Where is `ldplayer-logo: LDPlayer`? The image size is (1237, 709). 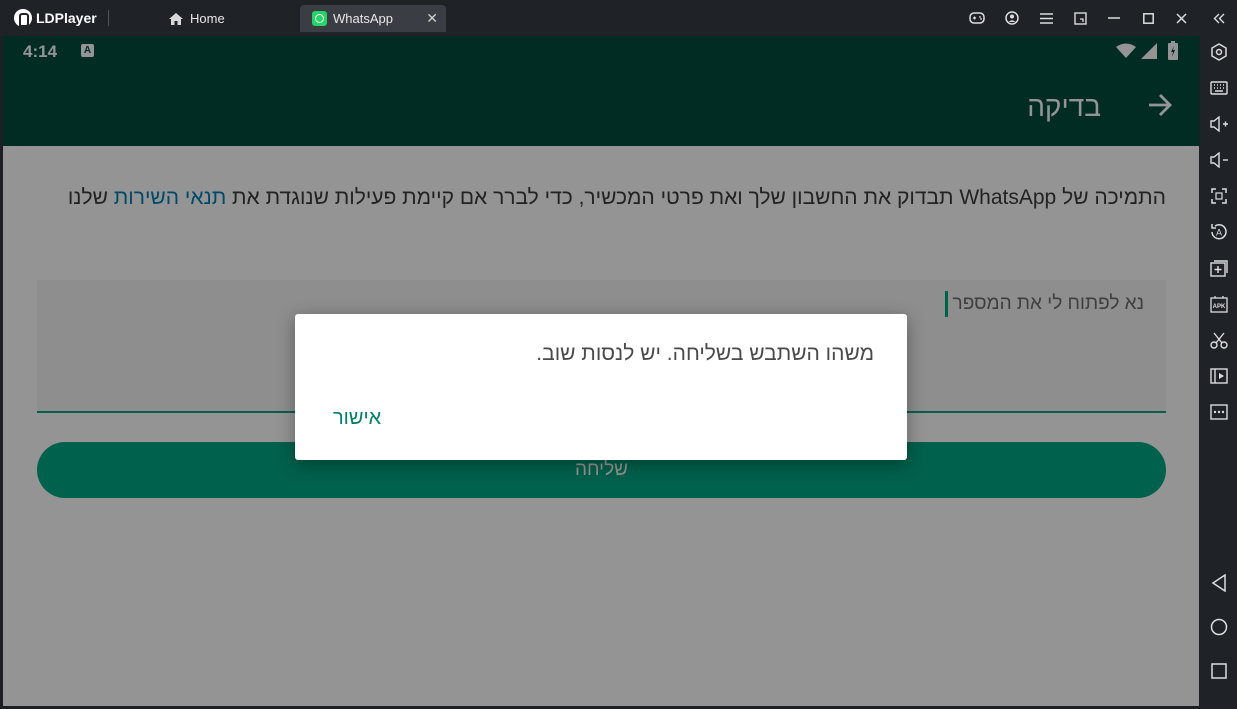
ldplayer-logo: LDPlayer is located at coordinates (55, 18).